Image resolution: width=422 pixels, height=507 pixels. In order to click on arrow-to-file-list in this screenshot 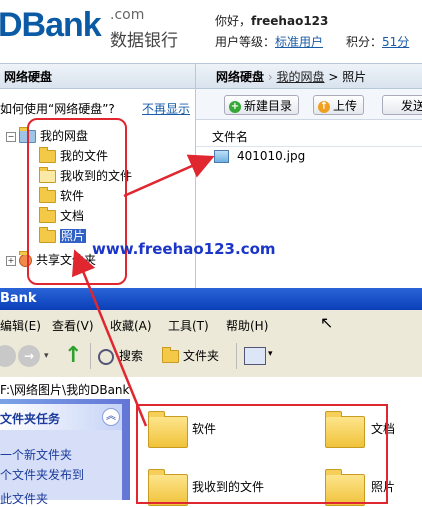, I will do `click(169, 176)`.